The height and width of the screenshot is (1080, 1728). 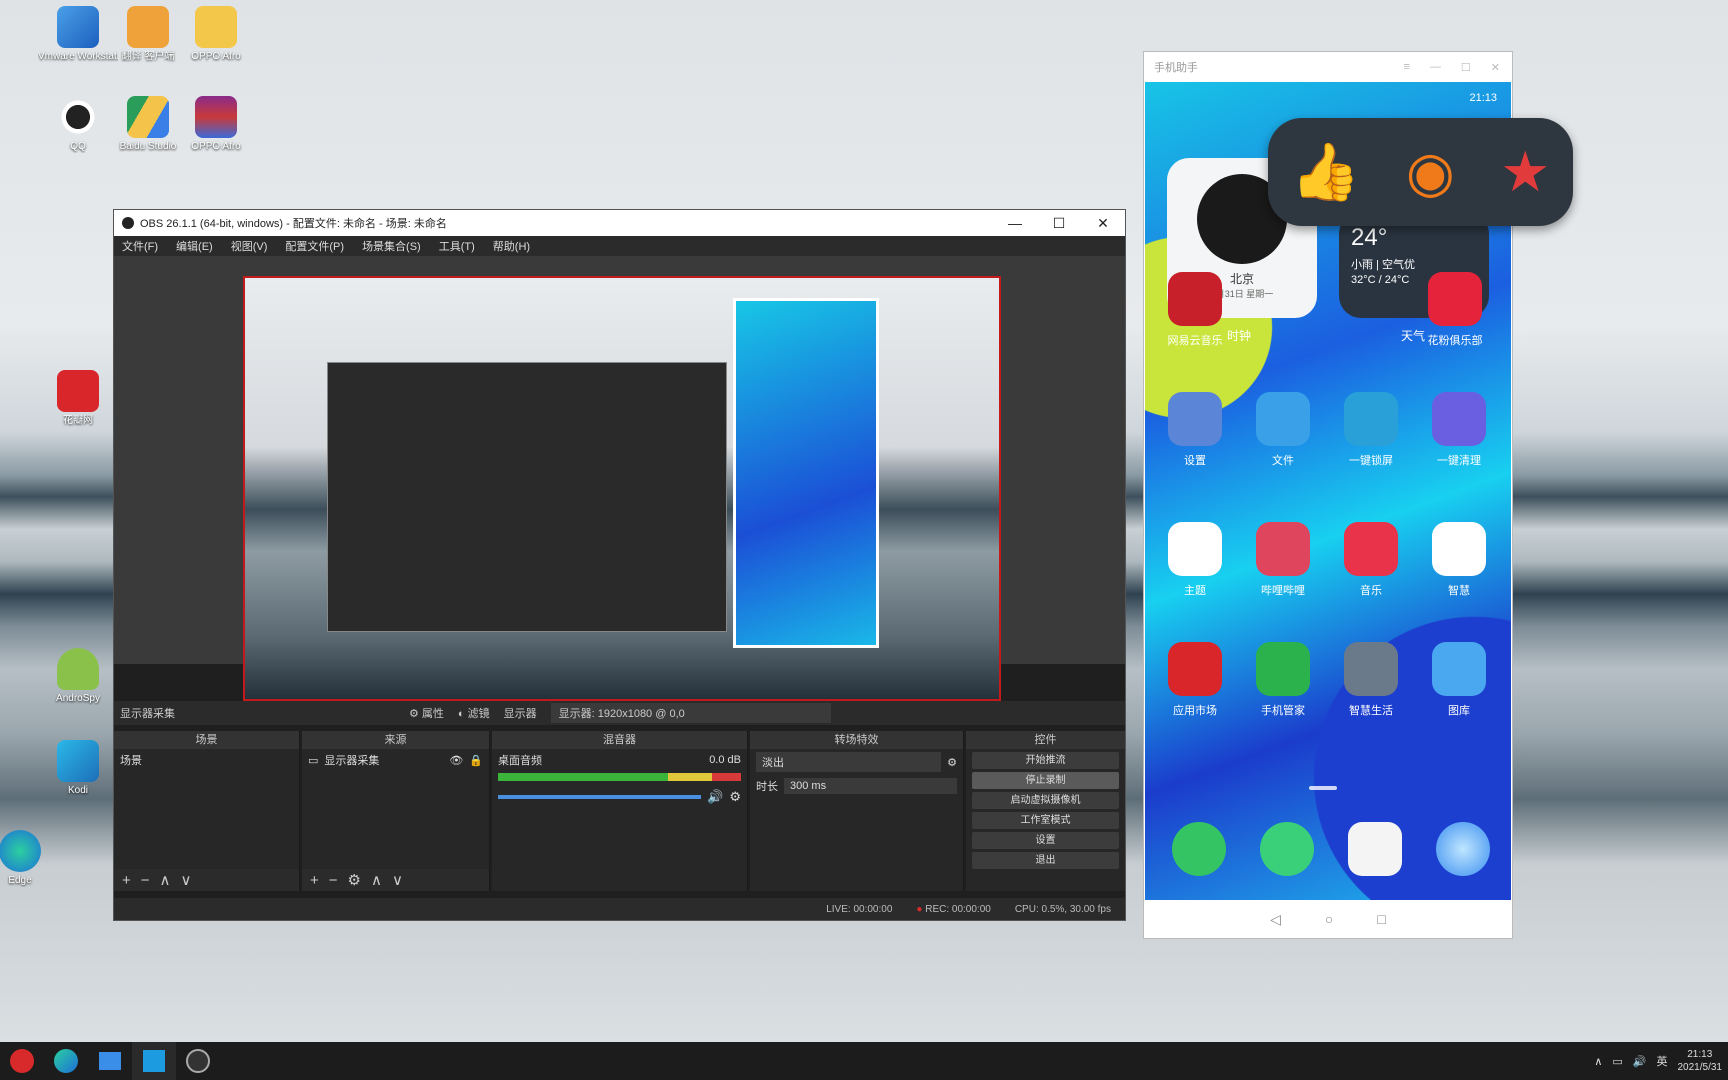 What do you see at coordinates (1045, 740) in the screenshot?
I see `controls-header: 控件` at bounding box center [1045, 740].